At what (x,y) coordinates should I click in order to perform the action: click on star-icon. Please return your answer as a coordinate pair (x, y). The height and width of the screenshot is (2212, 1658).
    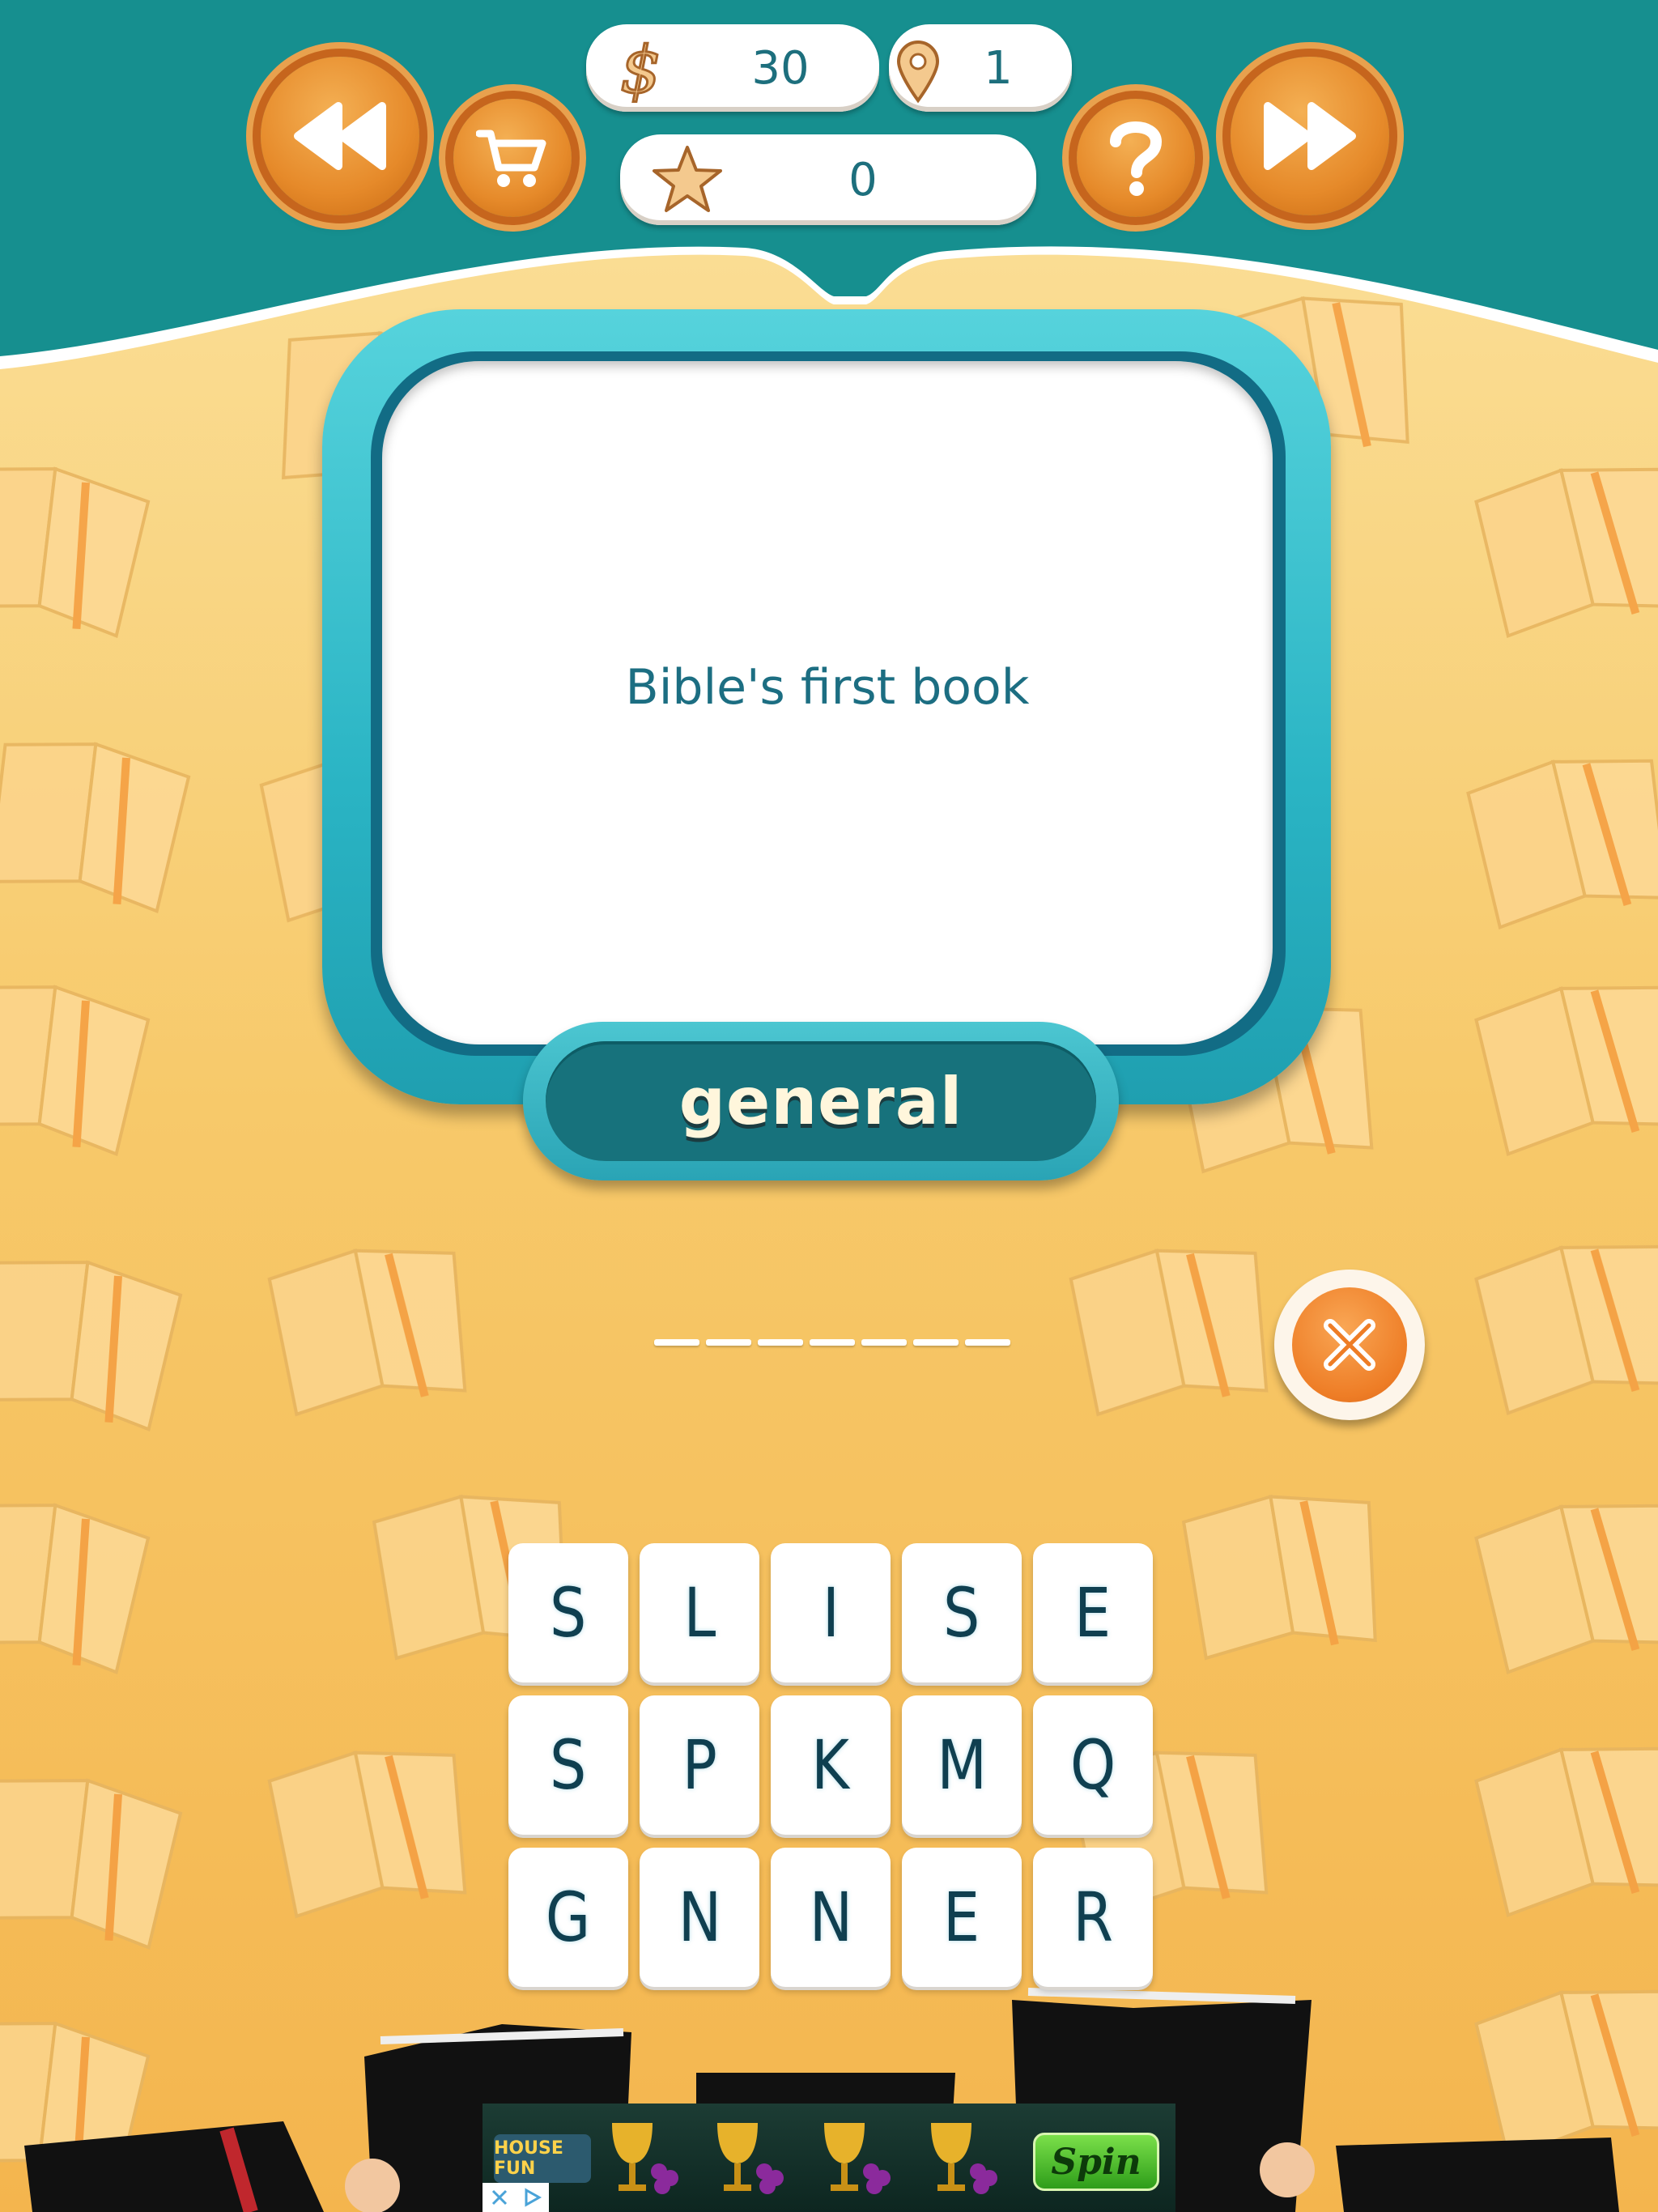
    Looking at the image, I should click on (687, 179).